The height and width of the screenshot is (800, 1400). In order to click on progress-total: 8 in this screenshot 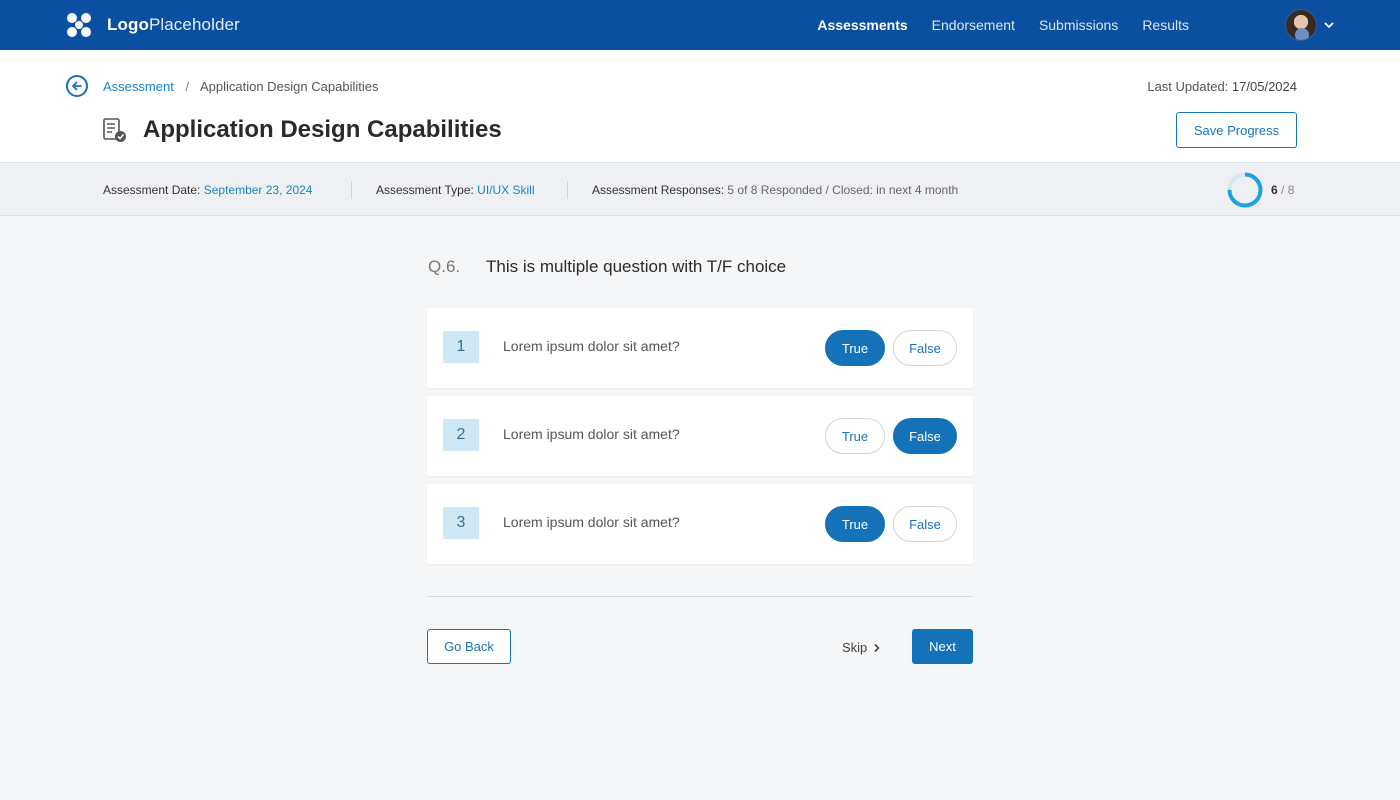, I will do `click(1291, 190)`.